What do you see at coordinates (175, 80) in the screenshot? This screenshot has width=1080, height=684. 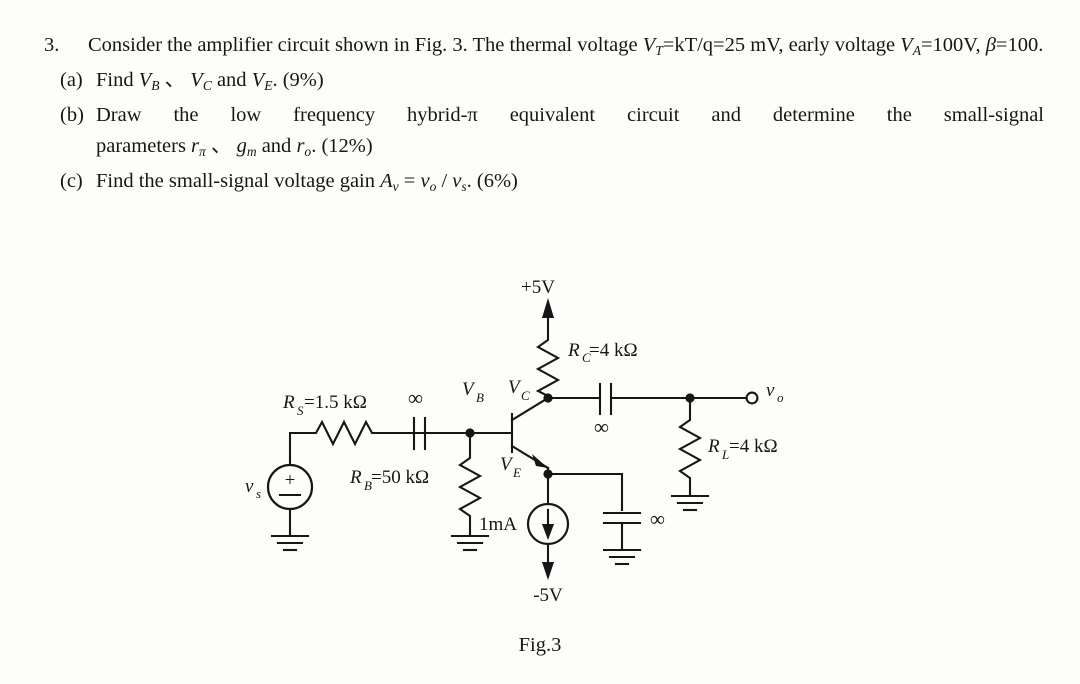 I see `part-a-sep-1: 、` at bounding box center [175, 80].